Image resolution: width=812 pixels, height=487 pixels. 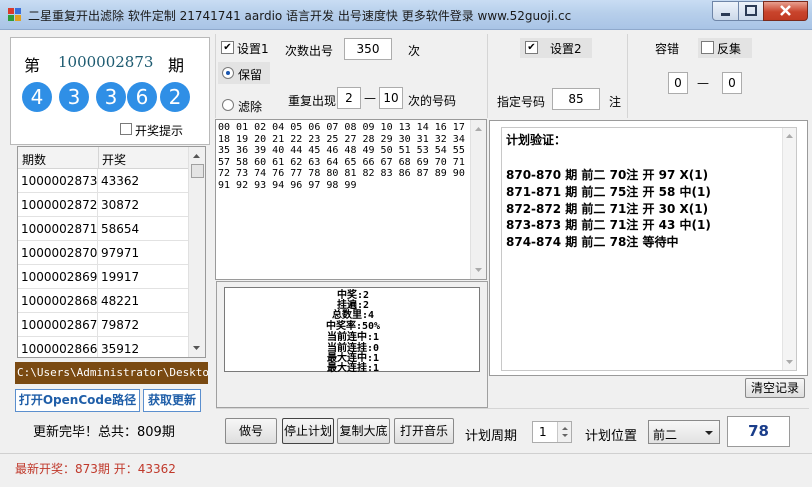 I want to click on keep-radio, so click(x=228, y=73).